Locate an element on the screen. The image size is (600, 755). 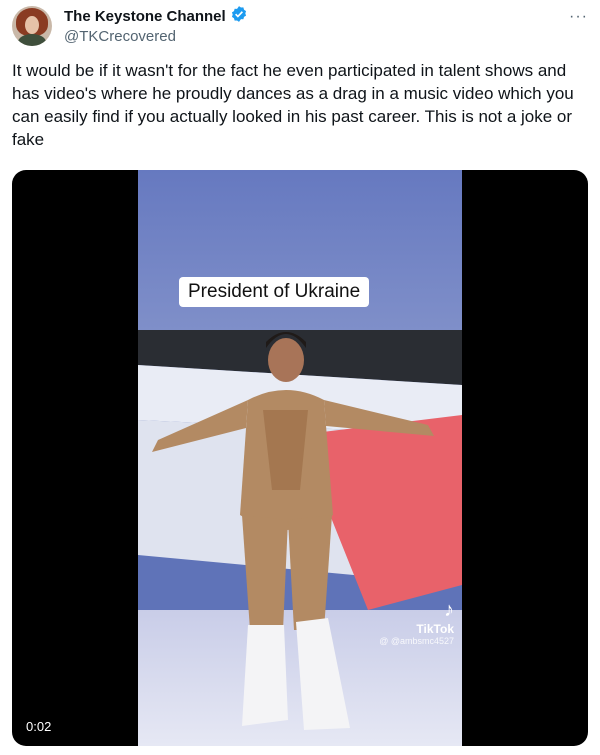
tweet-header: The Keystone Channel @TKCrecovered ··· is located at coordinates (300, 27).